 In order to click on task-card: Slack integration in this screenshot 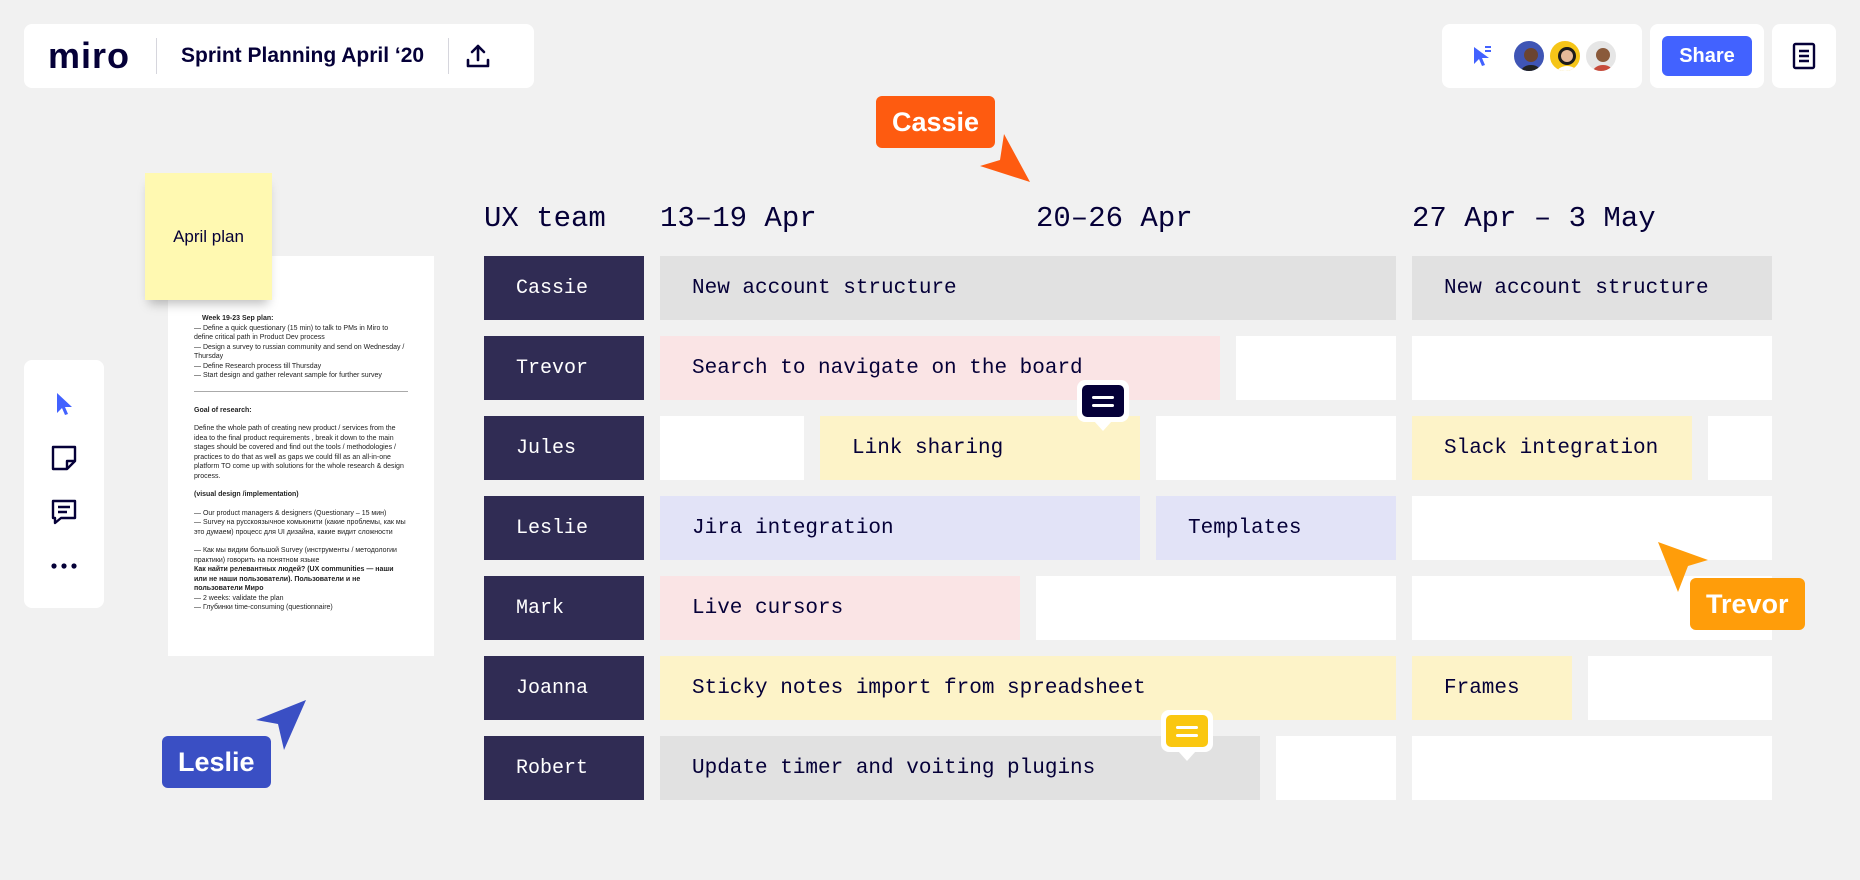, I will do `click(1552, 448)`.